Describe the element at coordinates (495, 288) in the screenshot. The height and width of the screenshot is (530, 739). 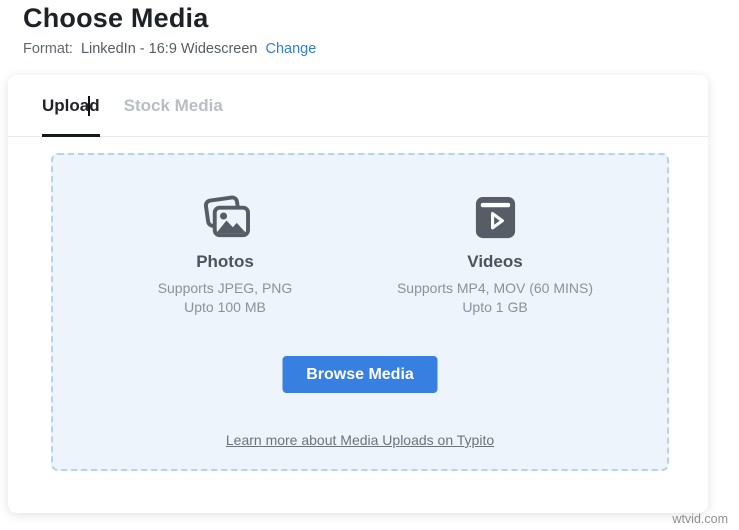
I see `videos-supports: Supports MP4, MOV (60 MINS)` at that location.